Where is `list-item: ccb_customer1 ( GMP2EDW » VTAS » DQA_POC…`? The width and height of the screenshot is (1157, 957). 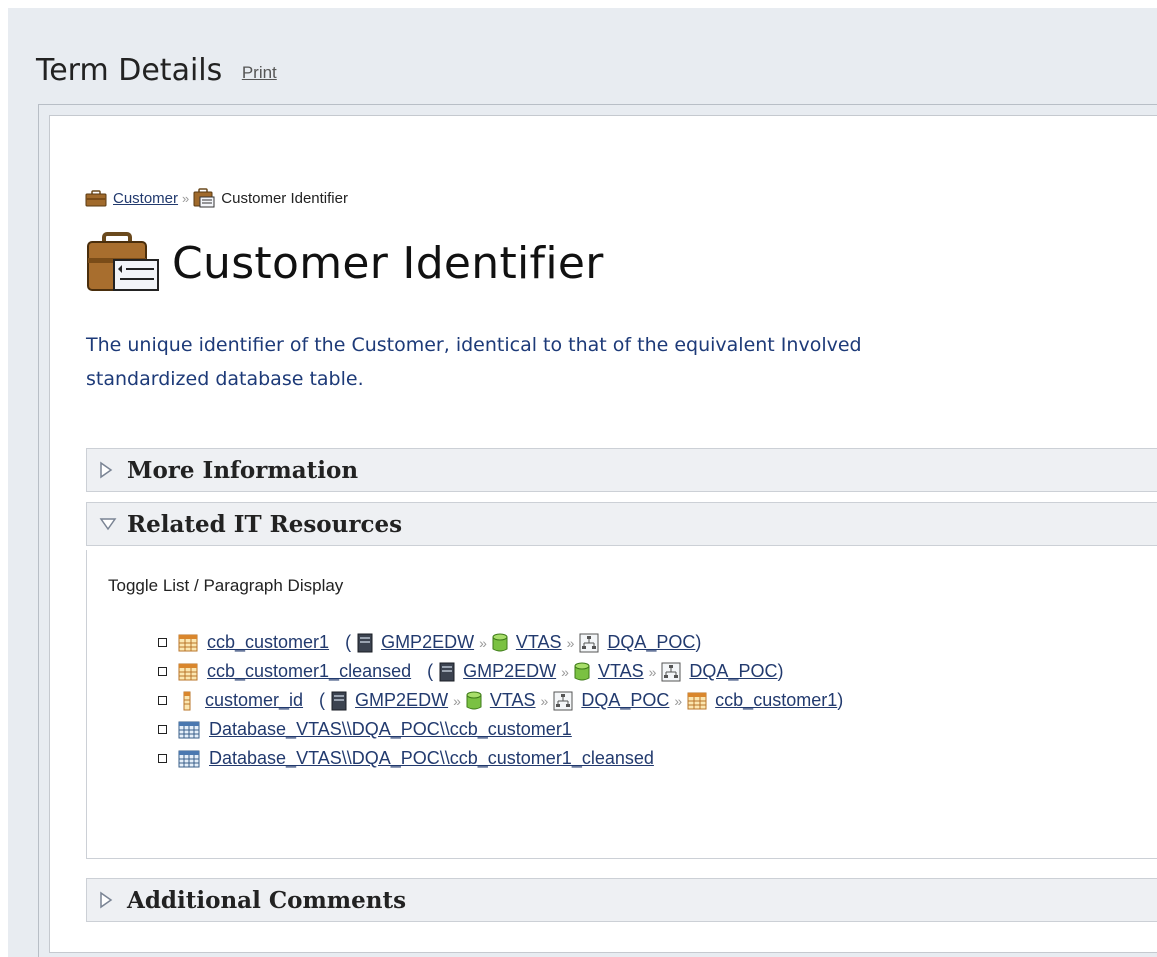
list-item: ccb_customer1 ( GMP2EDW » VTAS » DQA_POC… is located at coordinates (500, 642).